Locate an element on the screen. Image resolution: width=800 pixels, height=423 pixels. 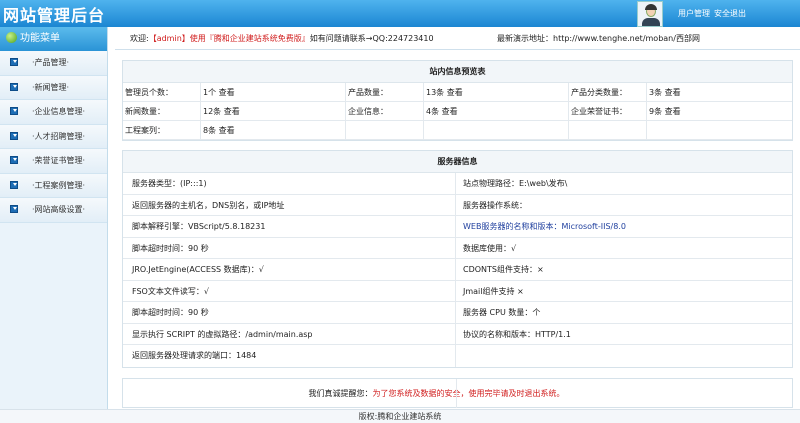
admin-count-link: 1个 查看 is located at coordinates (273, 92).